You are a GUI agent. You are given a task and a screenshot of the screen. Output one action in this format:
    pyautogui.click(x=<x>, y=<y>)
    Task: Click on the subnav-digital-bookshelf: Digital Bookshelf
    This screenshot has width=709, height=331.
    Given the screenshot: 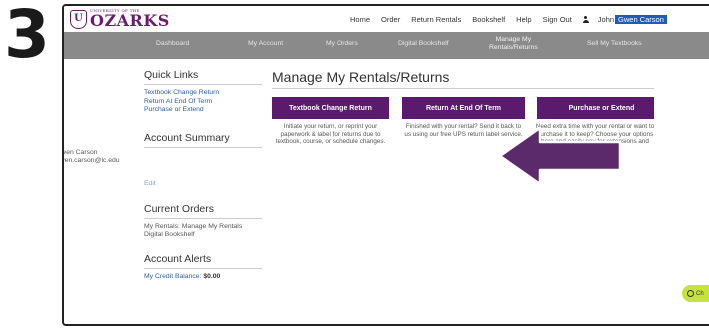 What is the action you would take?
    pyautogui.click(x=423, y=44)
    